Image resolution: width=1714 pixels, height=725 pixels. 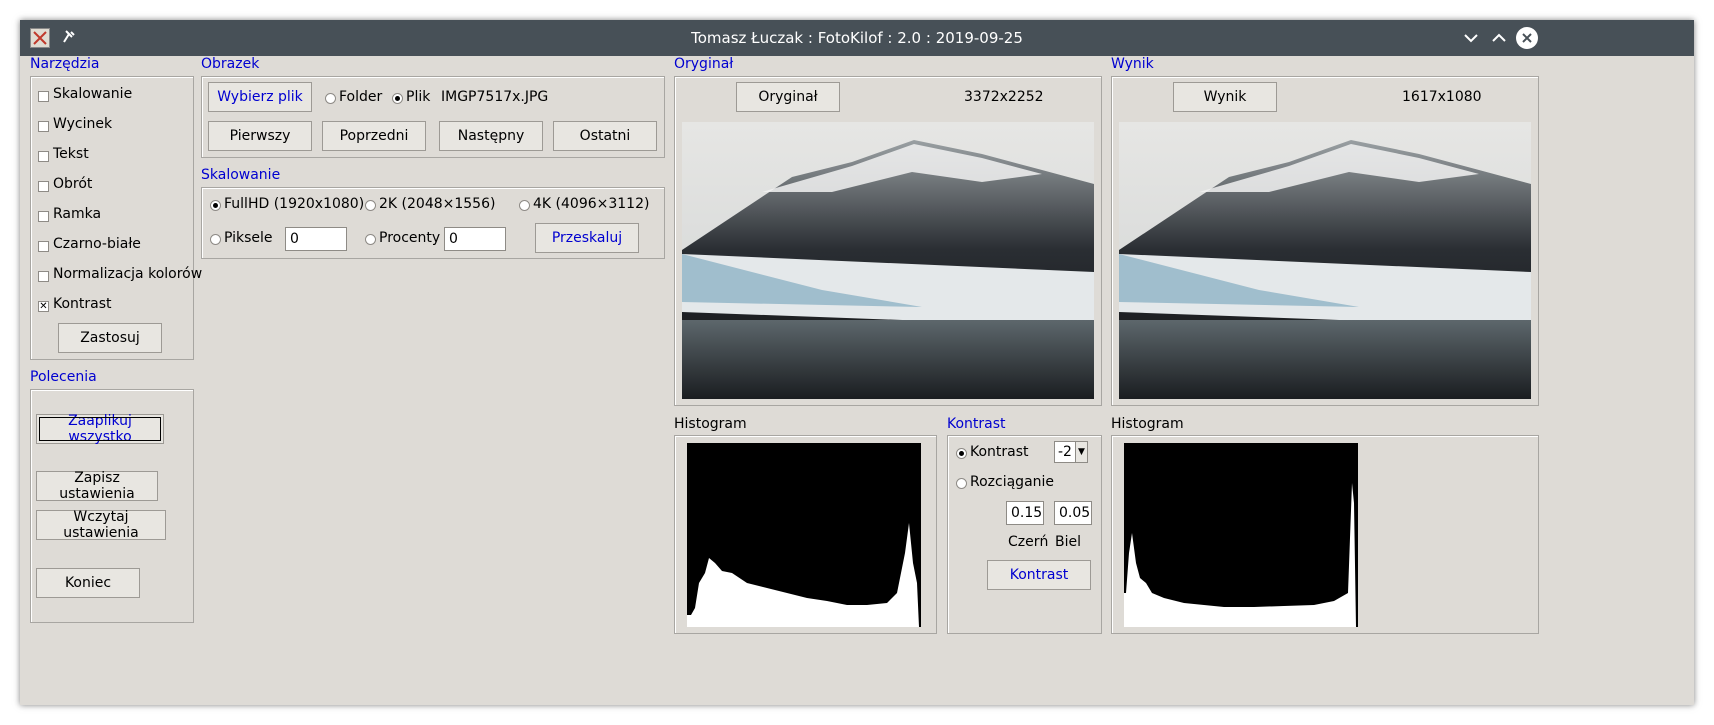 I want to click on white-input: 0.05, so click(x=1073, y=513).